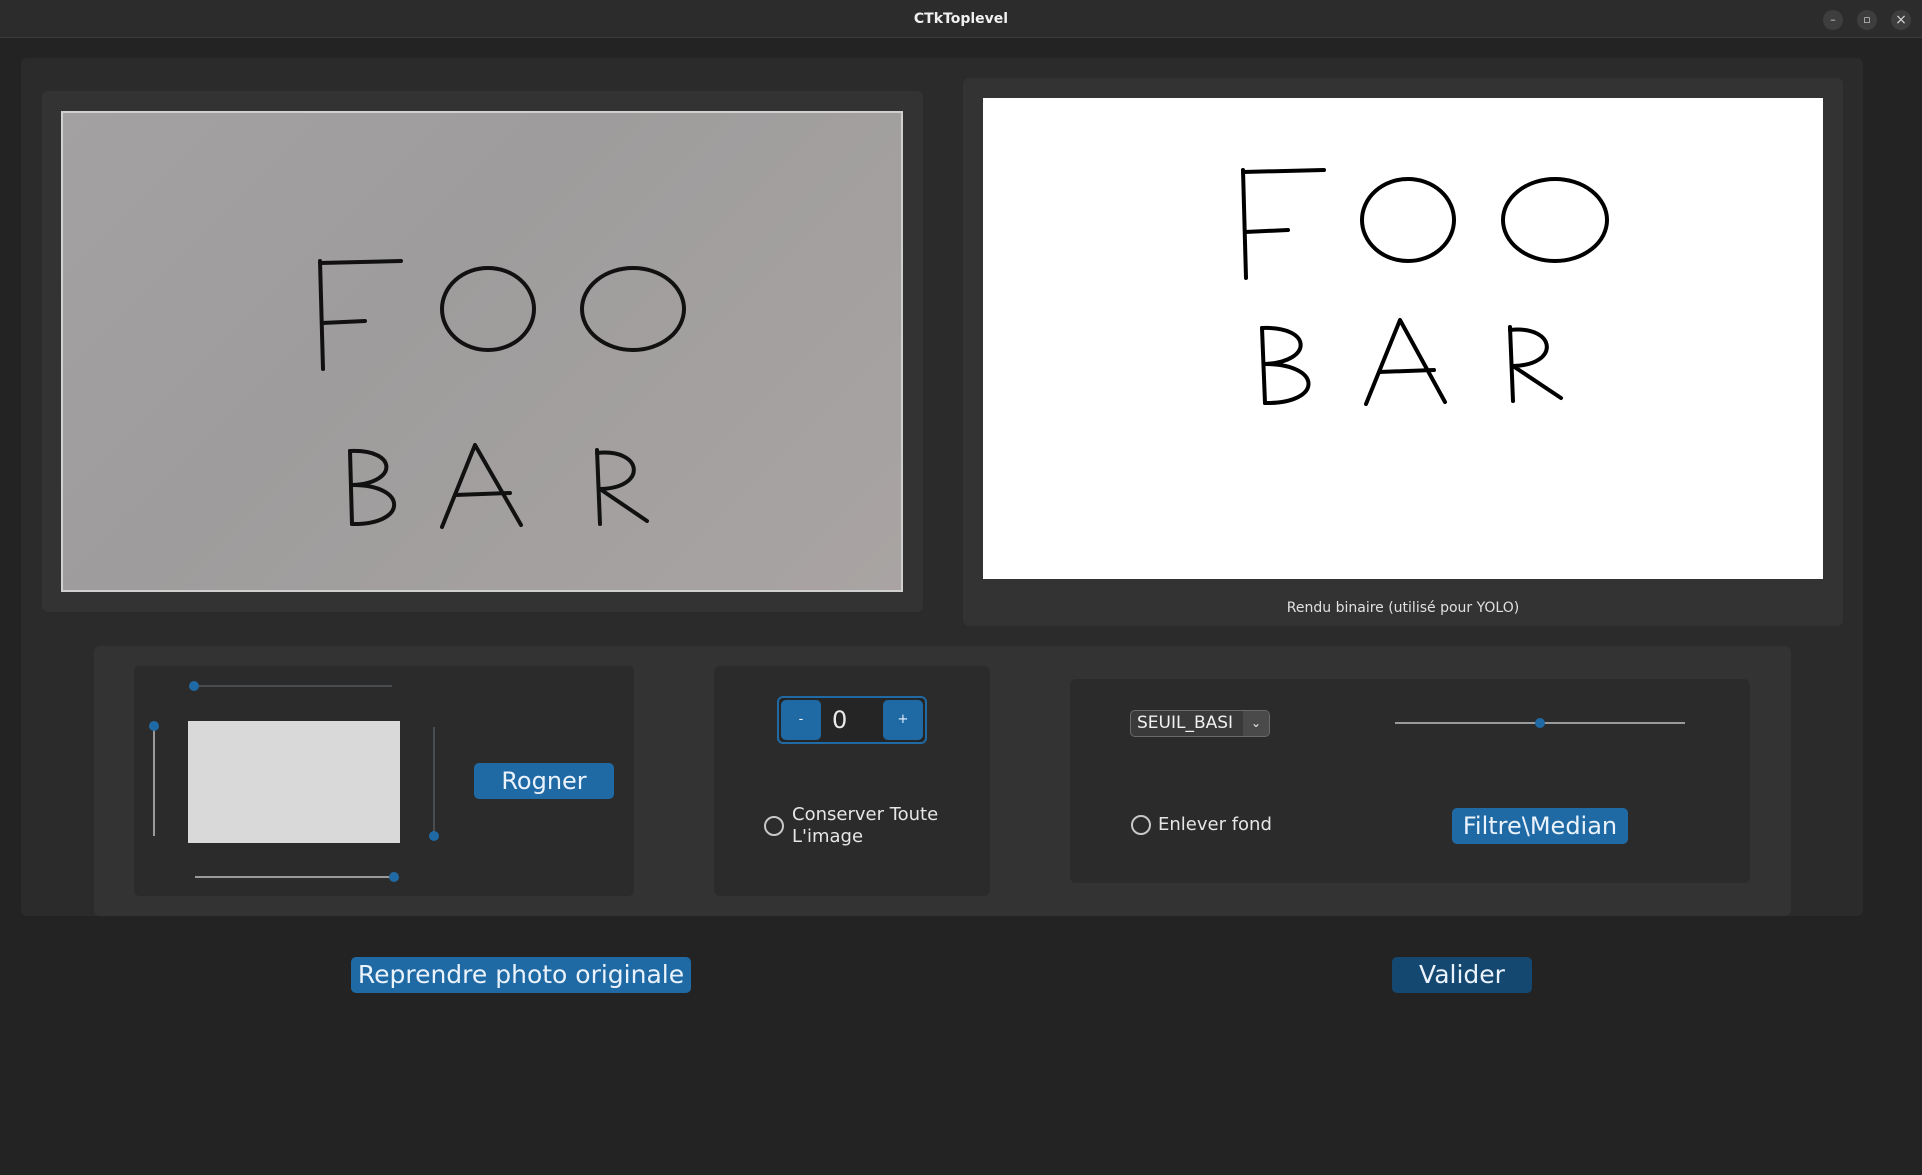 Image resolution: width=1922 pixels, height=1175 pixels. I want to click on title-bar: CTkToplevel – ▫ ×, so click(961, 19).